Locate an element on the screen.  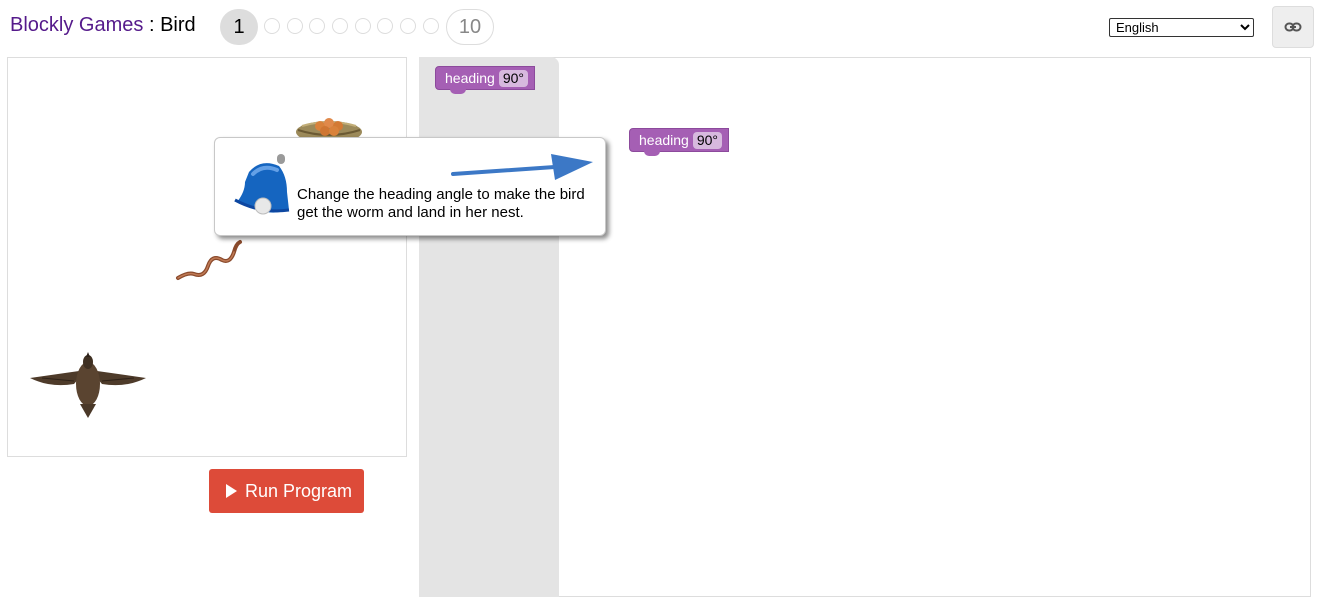
toolbox-heading-block: heading 90° is located at coordinates (485, 80).